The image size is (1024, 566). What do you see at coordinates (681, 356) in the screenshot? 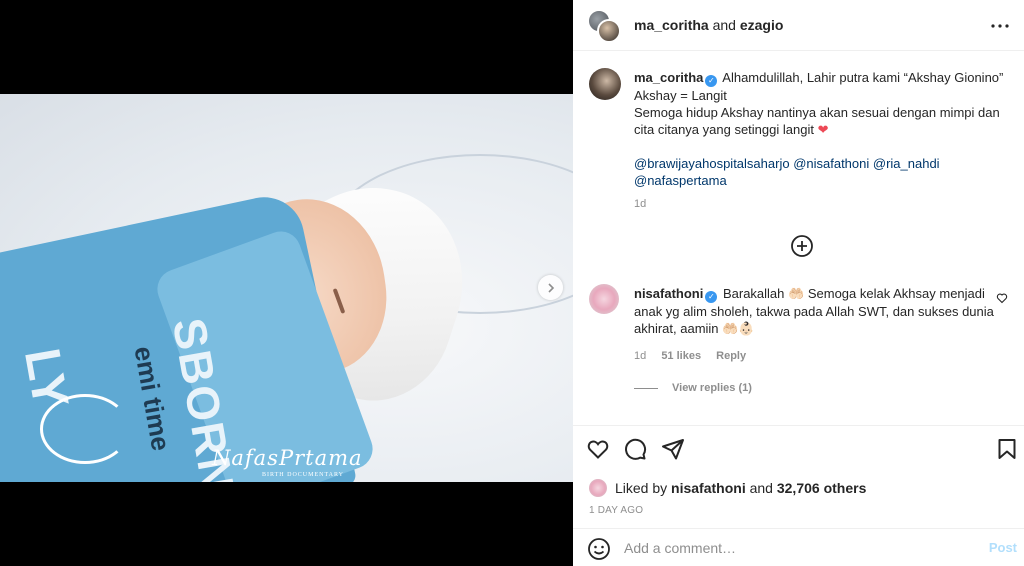
I see `comment-likes: 51 likes` at bounding box center [681, 356].